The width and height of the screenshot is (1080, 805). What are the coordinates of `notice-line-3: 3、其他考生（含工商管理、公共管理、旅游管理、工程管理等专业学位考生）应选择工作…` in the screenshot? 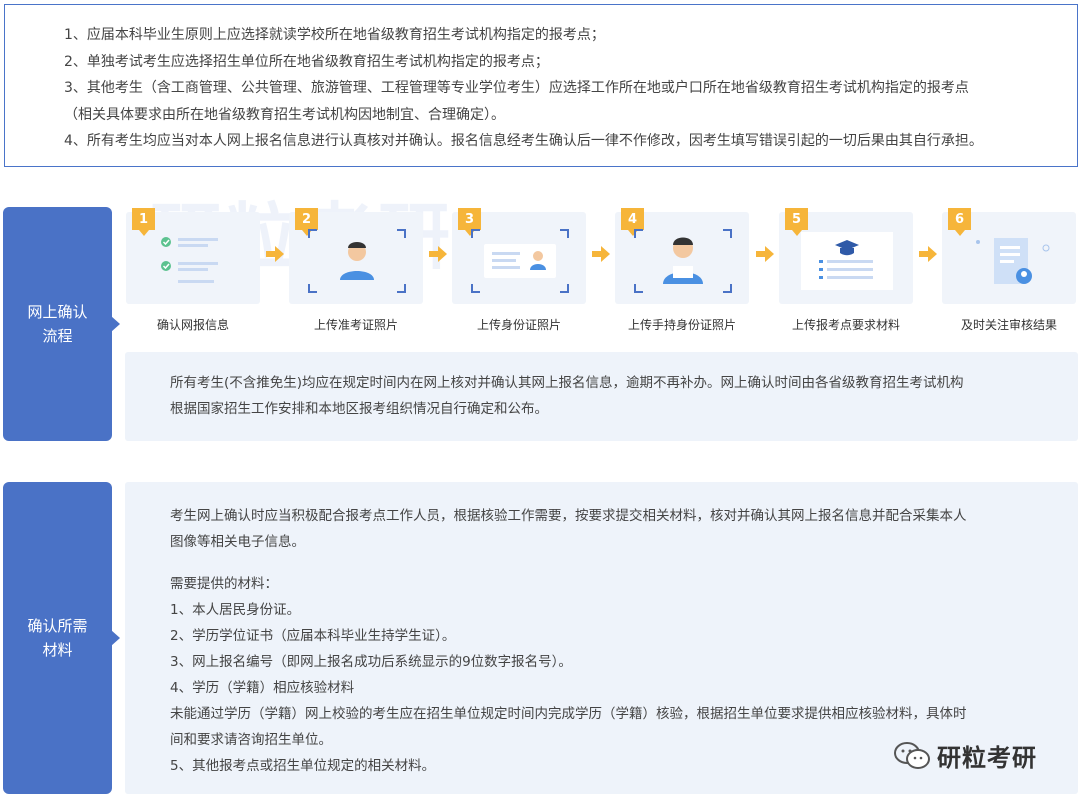 It's located at (516, 88).